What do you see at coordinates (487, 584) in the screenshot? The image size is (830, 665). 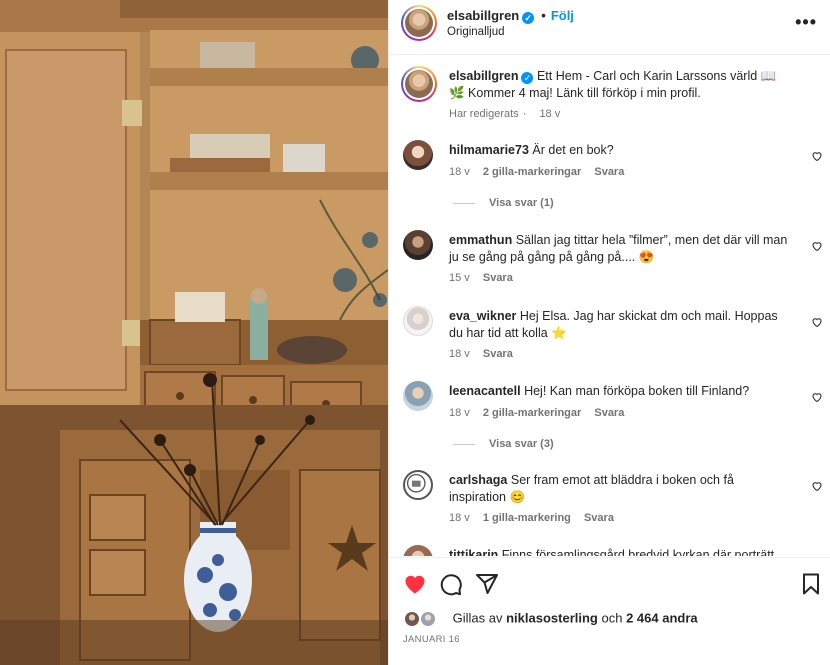 I see `share-icon` at bounding box center [487, 584].